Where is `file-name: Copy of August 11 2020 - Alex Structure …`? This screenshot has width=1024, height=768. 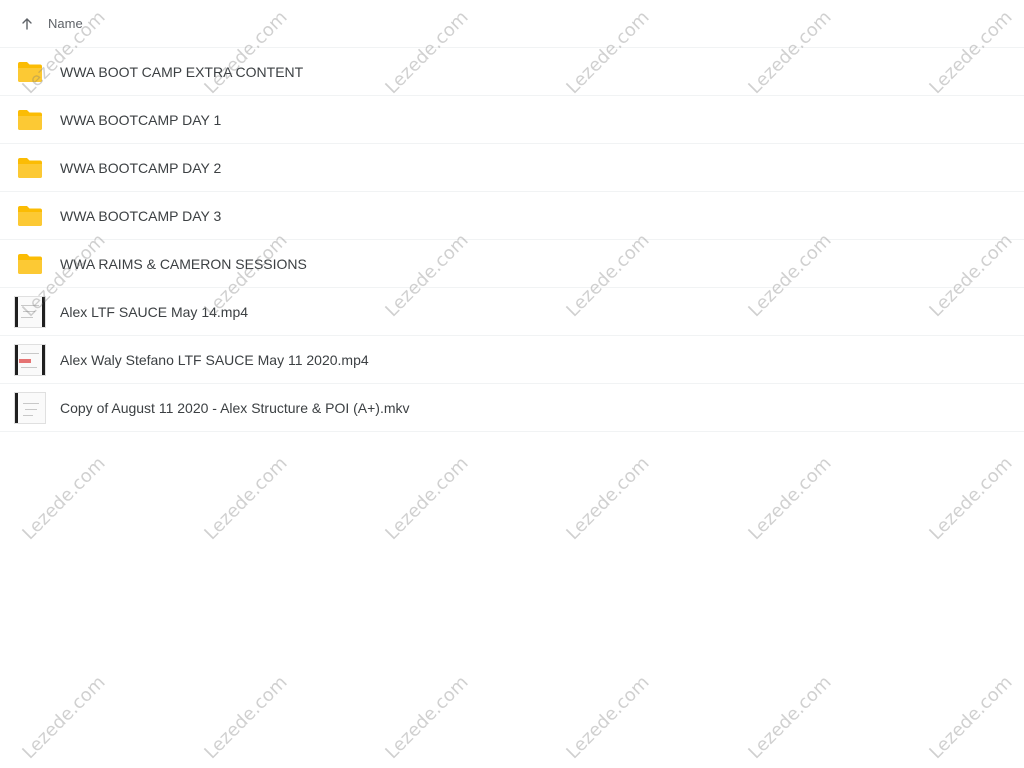
file-name: Copy of August 11 2020 - Alex Structure … is located at coordinates (235, 407).